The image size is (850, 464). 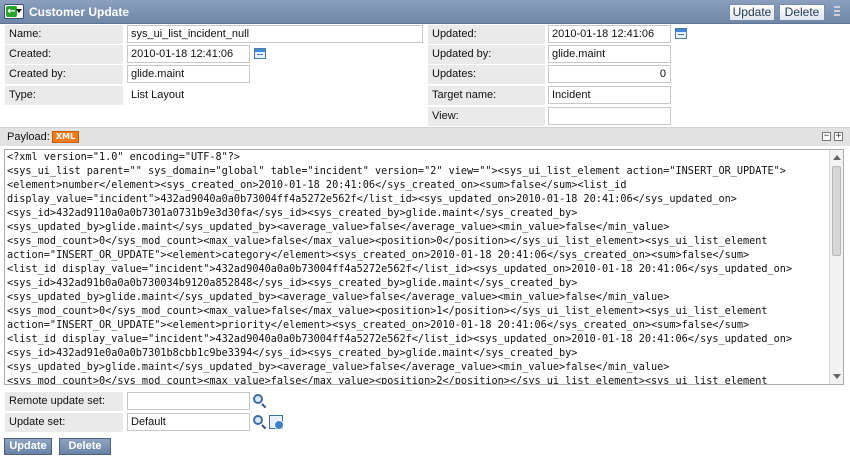 I want to click on created-by-label: Created by:, so click(x=64, y=74).